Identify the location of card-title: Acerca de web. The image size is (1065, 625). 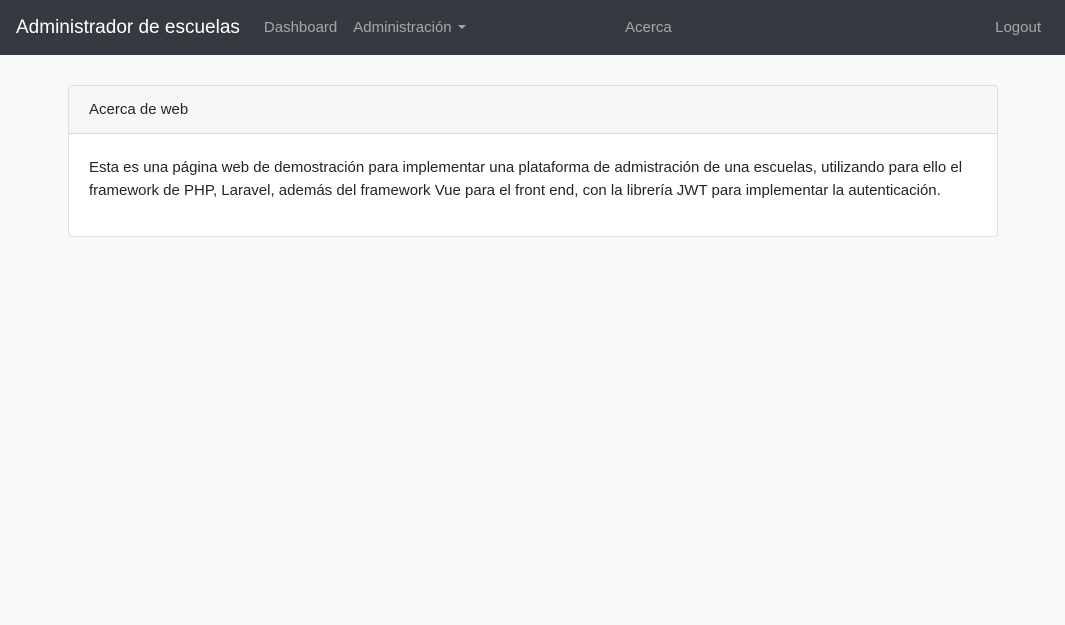
(139, 109).